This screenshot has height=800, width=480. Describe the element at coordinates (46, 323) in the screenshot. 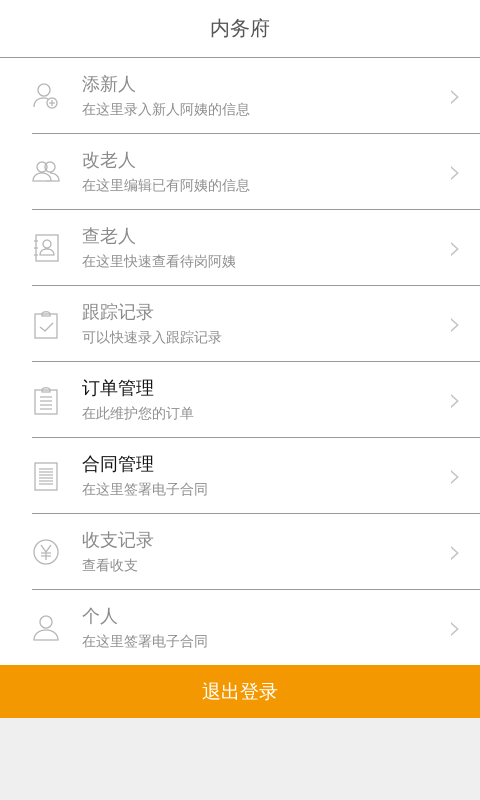

I see `clipboard-check-icon` at that location.